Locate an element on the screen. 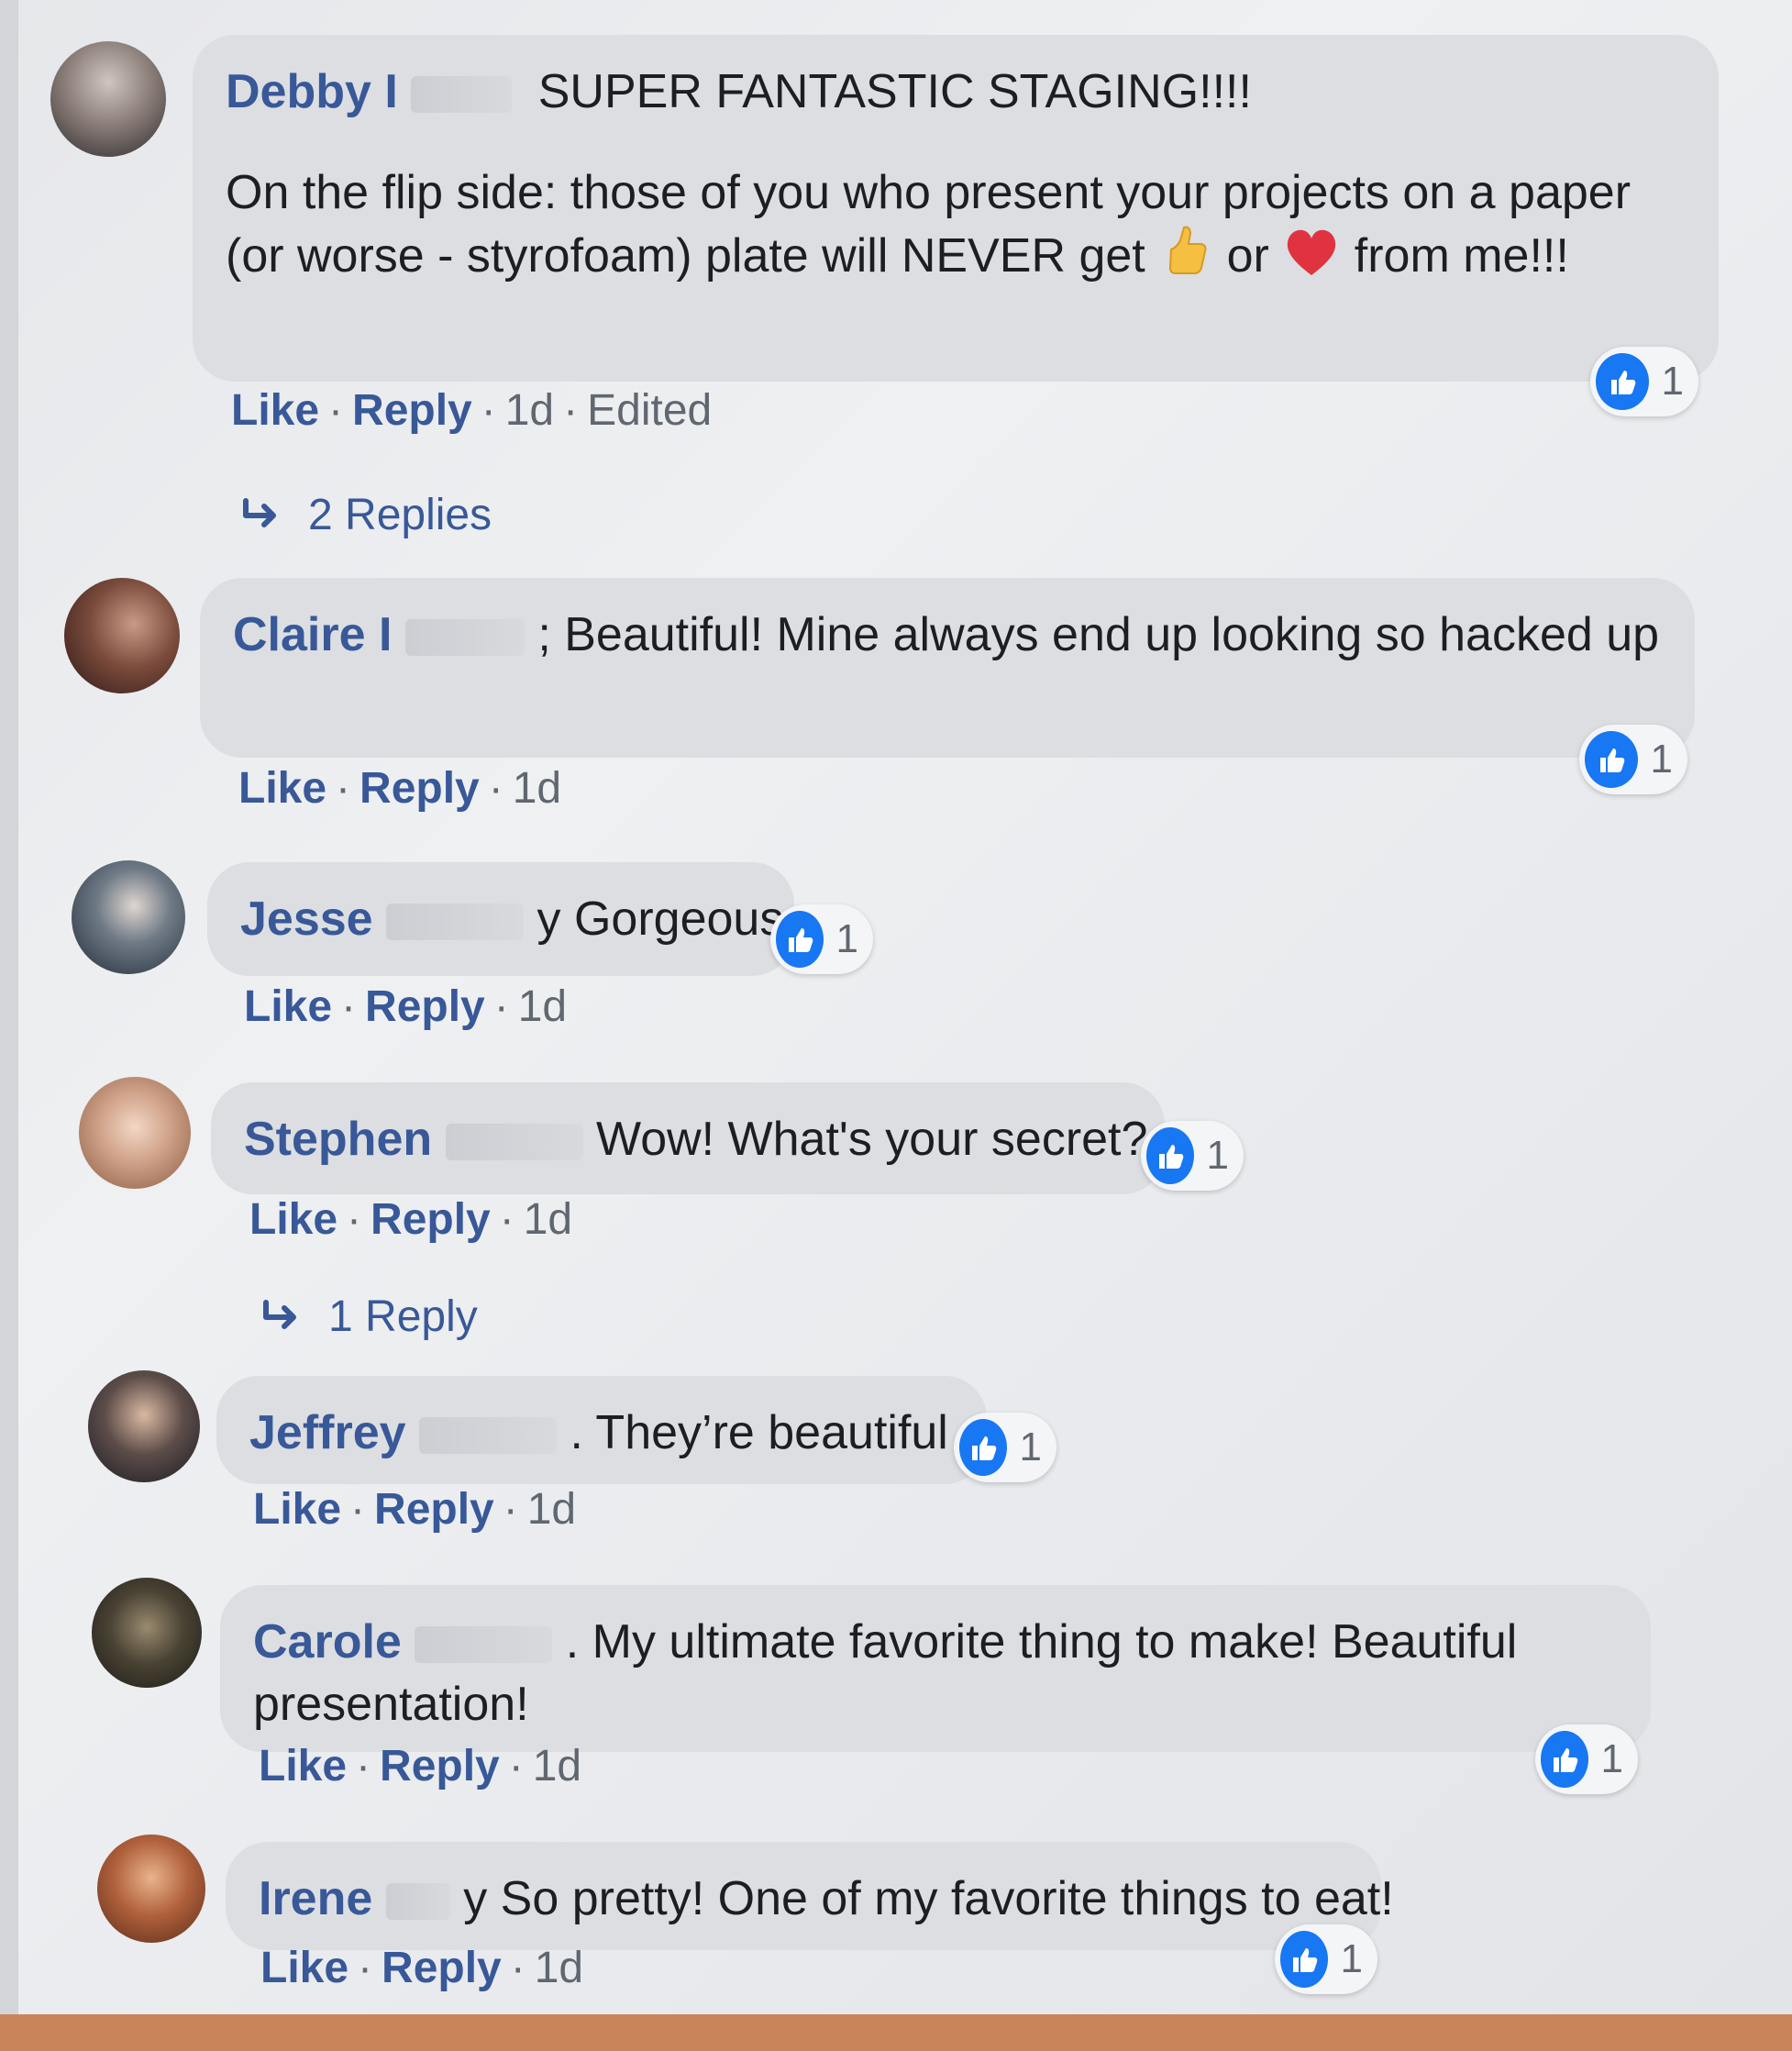  comment-actions: Like · Reply · 1d · Edited is located at coordinates (472, 410).